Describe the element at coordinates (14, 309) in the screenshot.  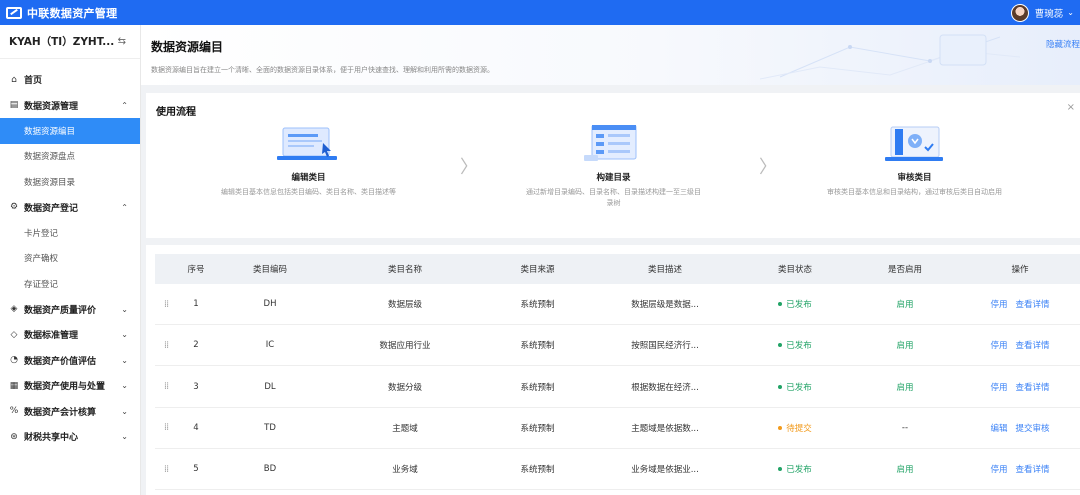
I see `shield-icon: ◈` at that location.